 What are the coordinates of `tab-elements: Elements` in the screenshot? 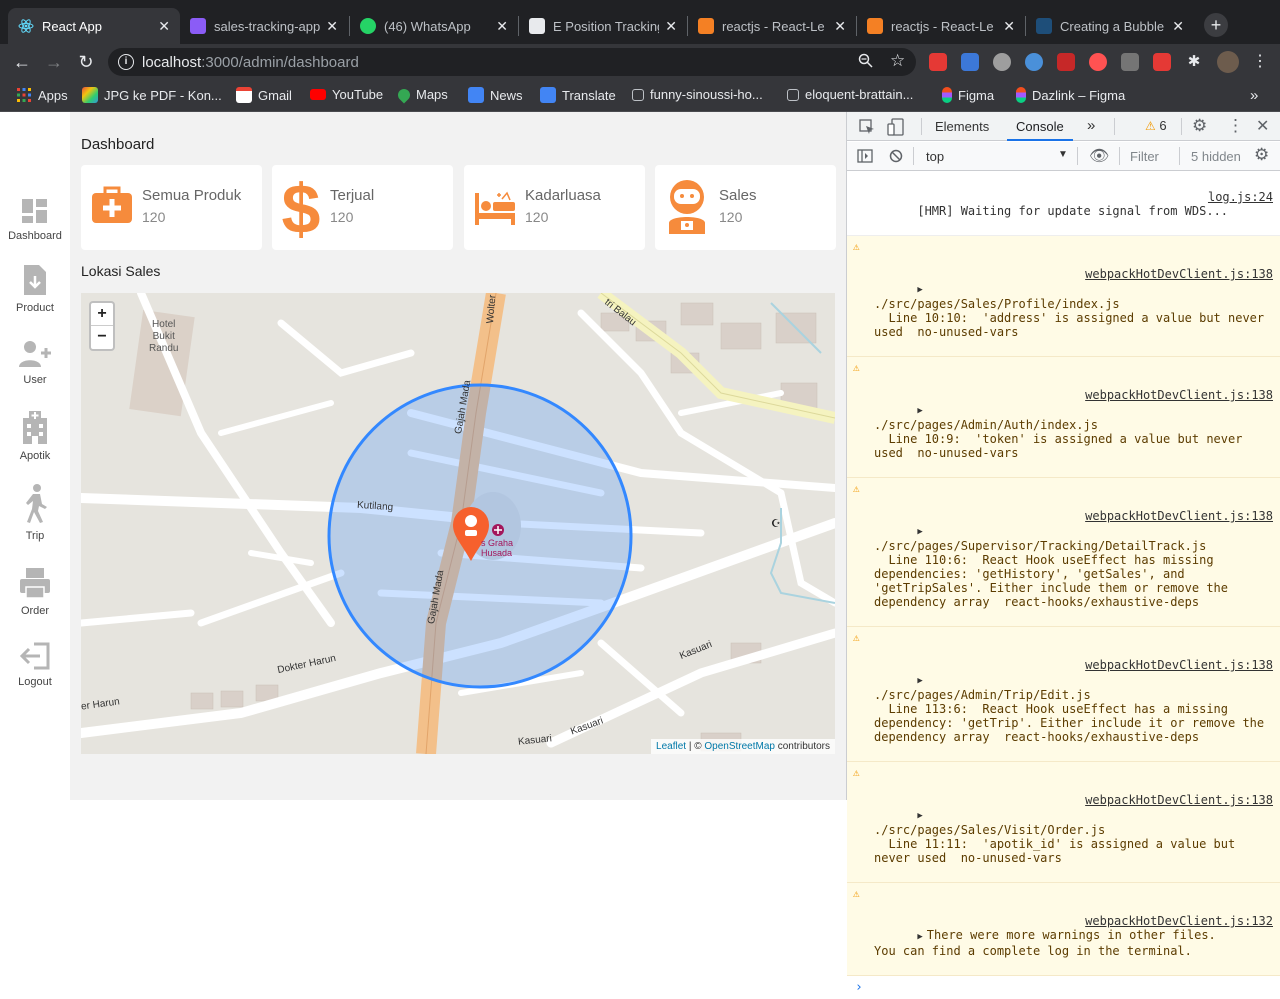 It's located at (962, 126).